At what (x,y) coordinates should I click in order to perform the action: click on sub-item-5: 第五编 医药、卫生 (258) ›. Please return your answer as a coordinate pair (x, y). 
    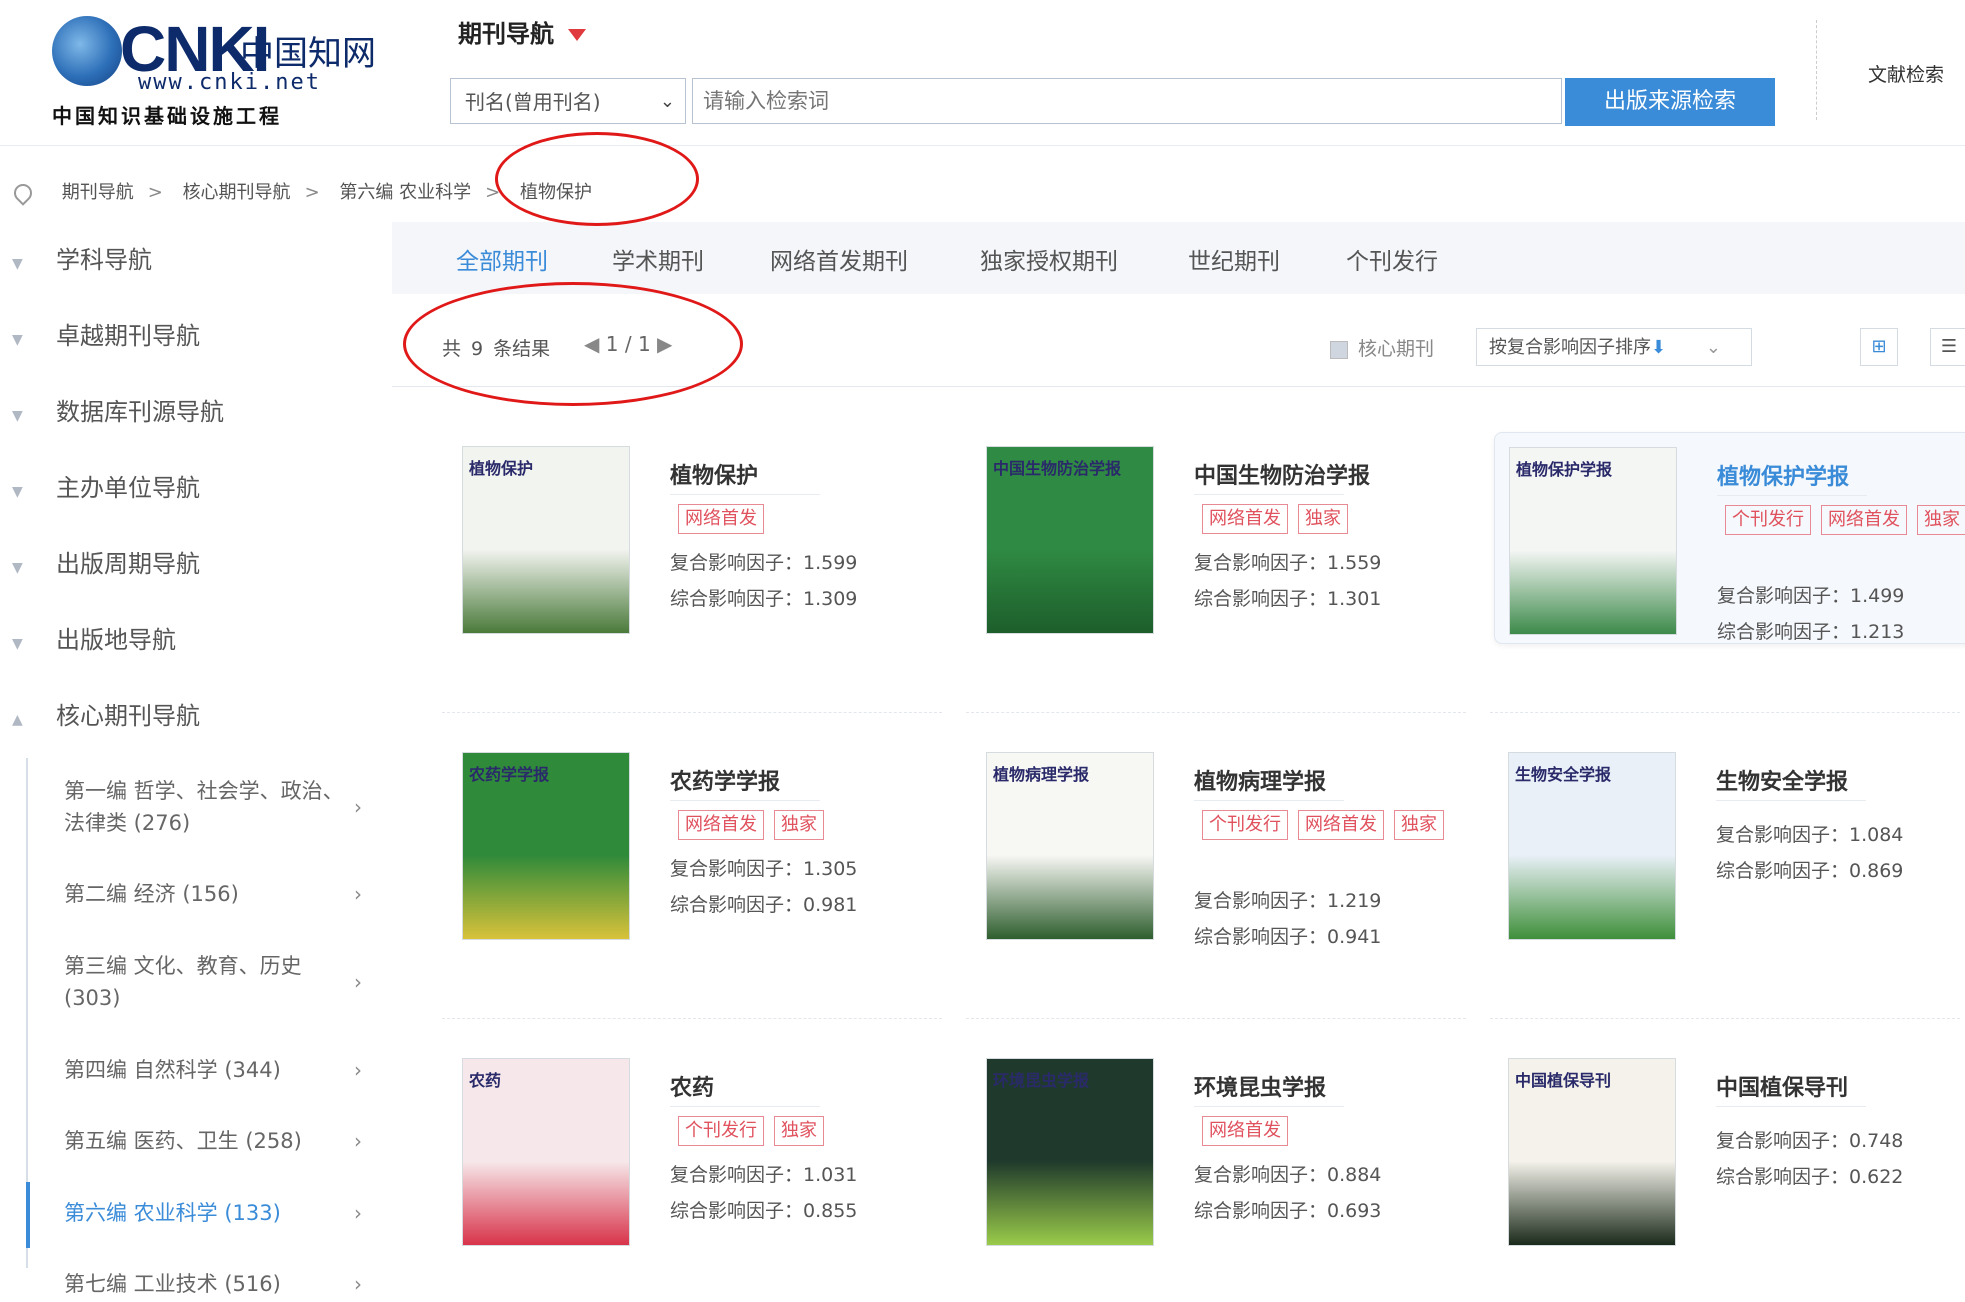
    Looking at the image, I should click on (213, 1141).